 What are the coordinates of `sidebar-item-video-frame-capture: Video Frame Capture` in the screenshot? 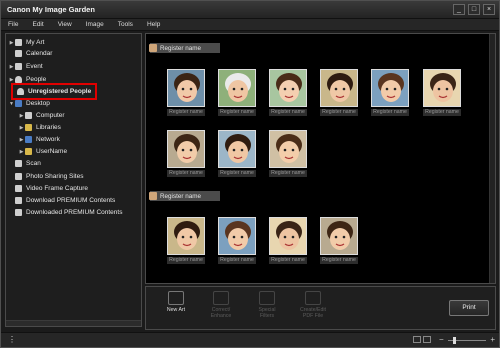 It's located at (48, 188).